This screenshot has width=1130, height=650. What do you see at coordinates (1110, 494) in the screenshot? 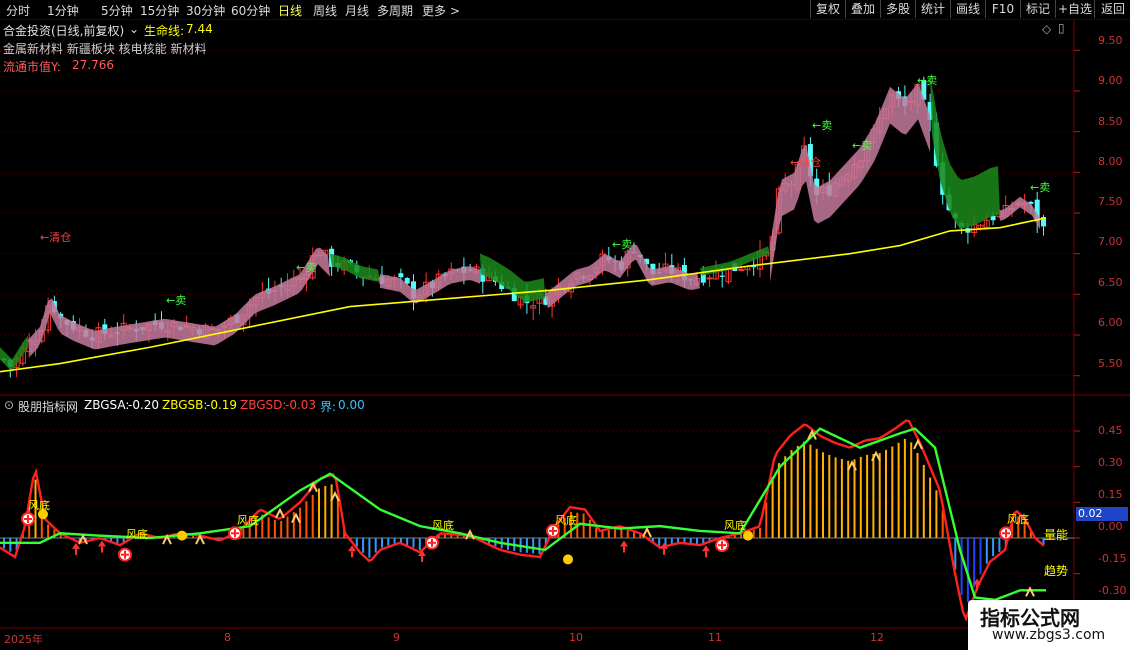
I see `ind-y-tick-label: 0.15` at bounding box center [1110, 494].